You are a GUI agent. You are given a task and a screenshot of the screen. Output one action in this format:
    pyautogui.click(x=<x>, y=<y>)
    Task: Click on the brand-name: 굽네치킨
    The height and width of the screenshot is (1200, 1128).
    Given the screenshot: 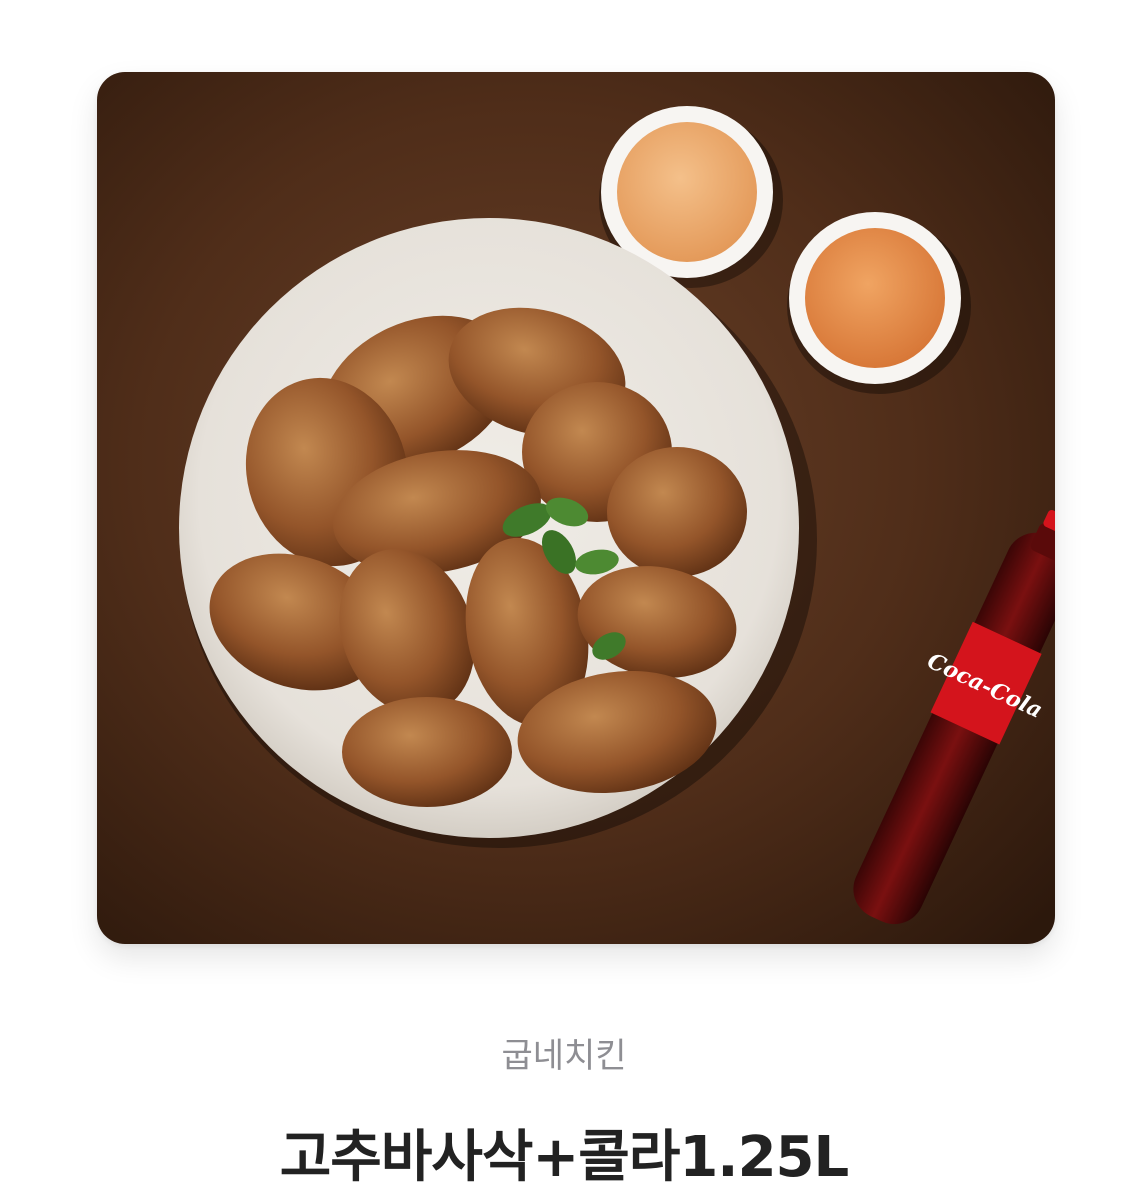 What is the action you would take?
    pyautogui.click(x=564, y=1056)
    